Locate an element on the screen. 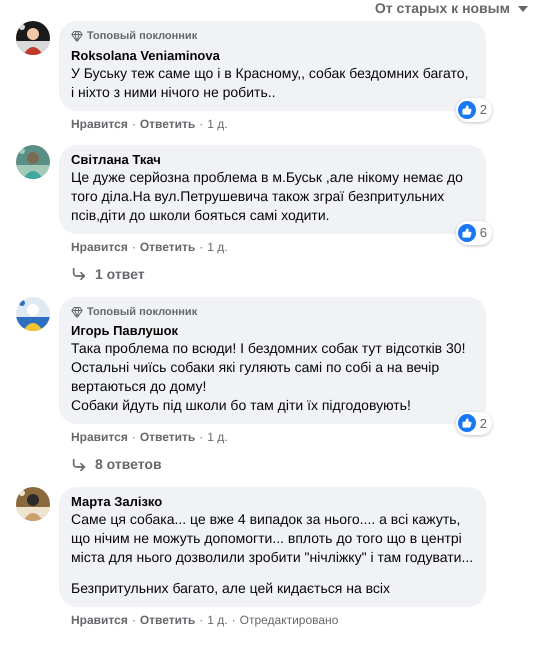 This screenshot has height=658, width=544. author-name: Roksolana Veniaminova is located at coordinates (145, 56).